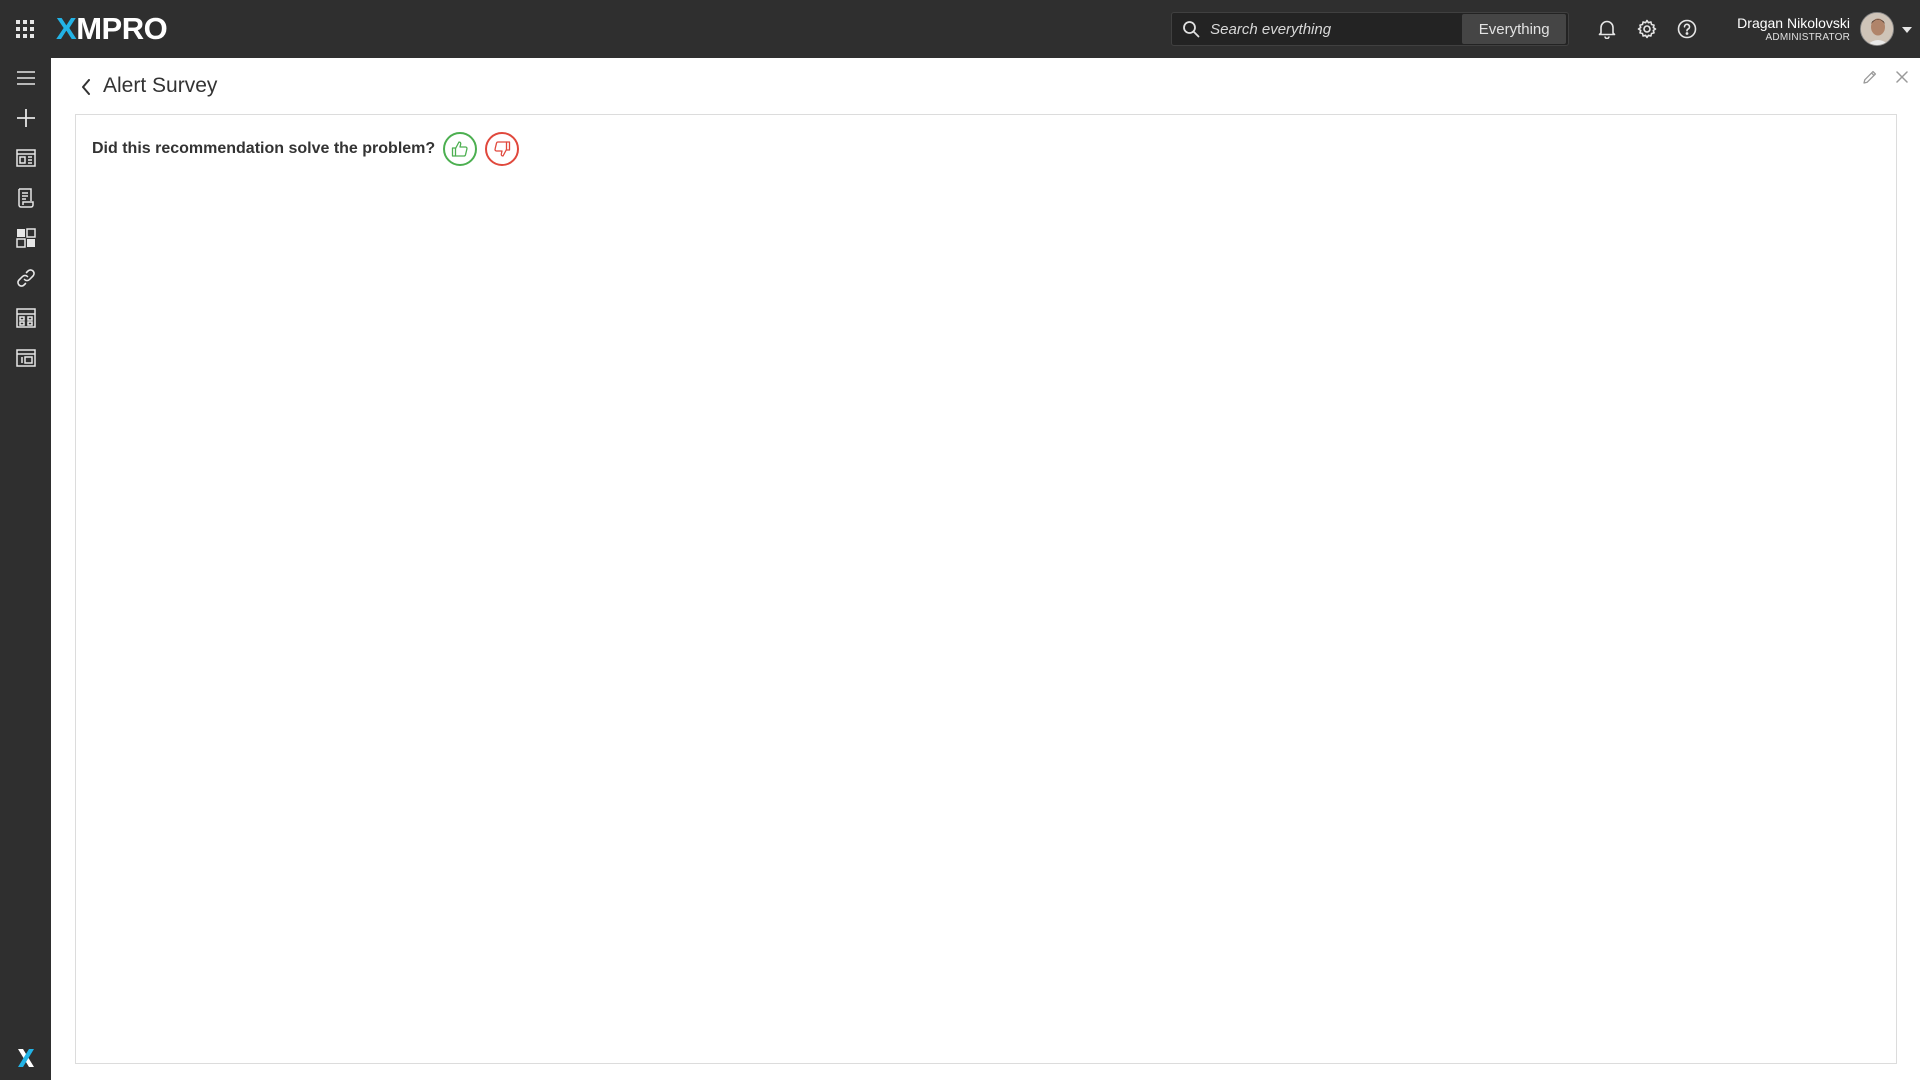 The height and width of the screenshot is (1080, 1920). What do you see at coordinates (25, 238) in the screenshot?
I see `dashboard-icon` at bounding box center [25, 238].